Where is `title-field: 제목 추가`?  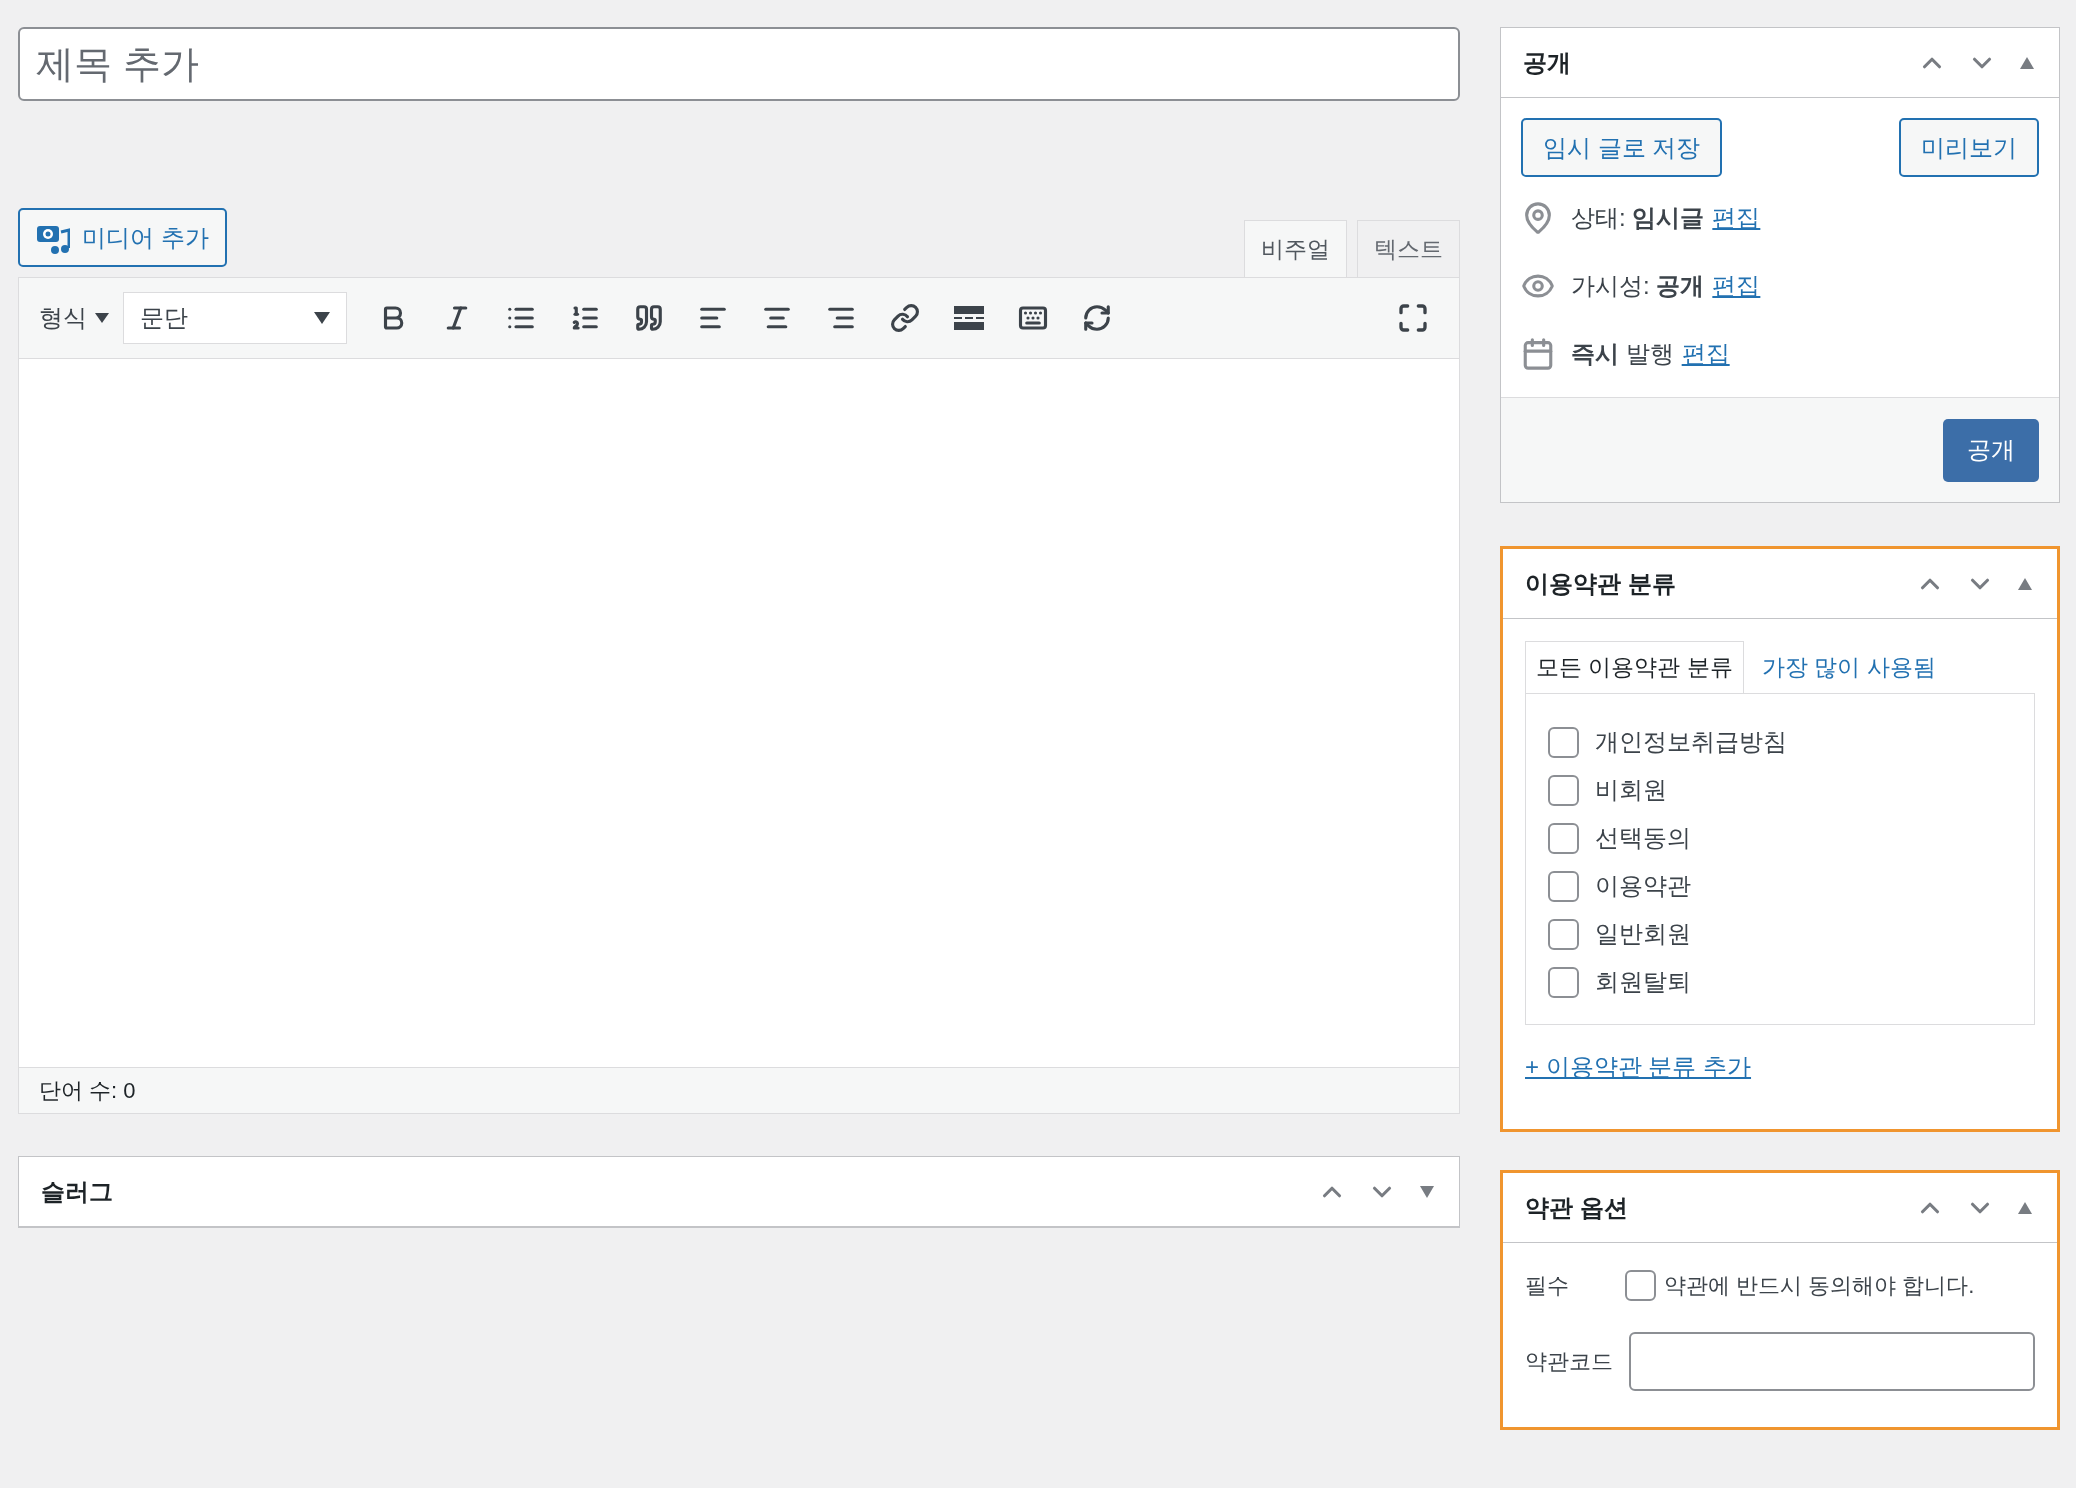 title-field: 제목 추가 is located at coordinates (739, 64).